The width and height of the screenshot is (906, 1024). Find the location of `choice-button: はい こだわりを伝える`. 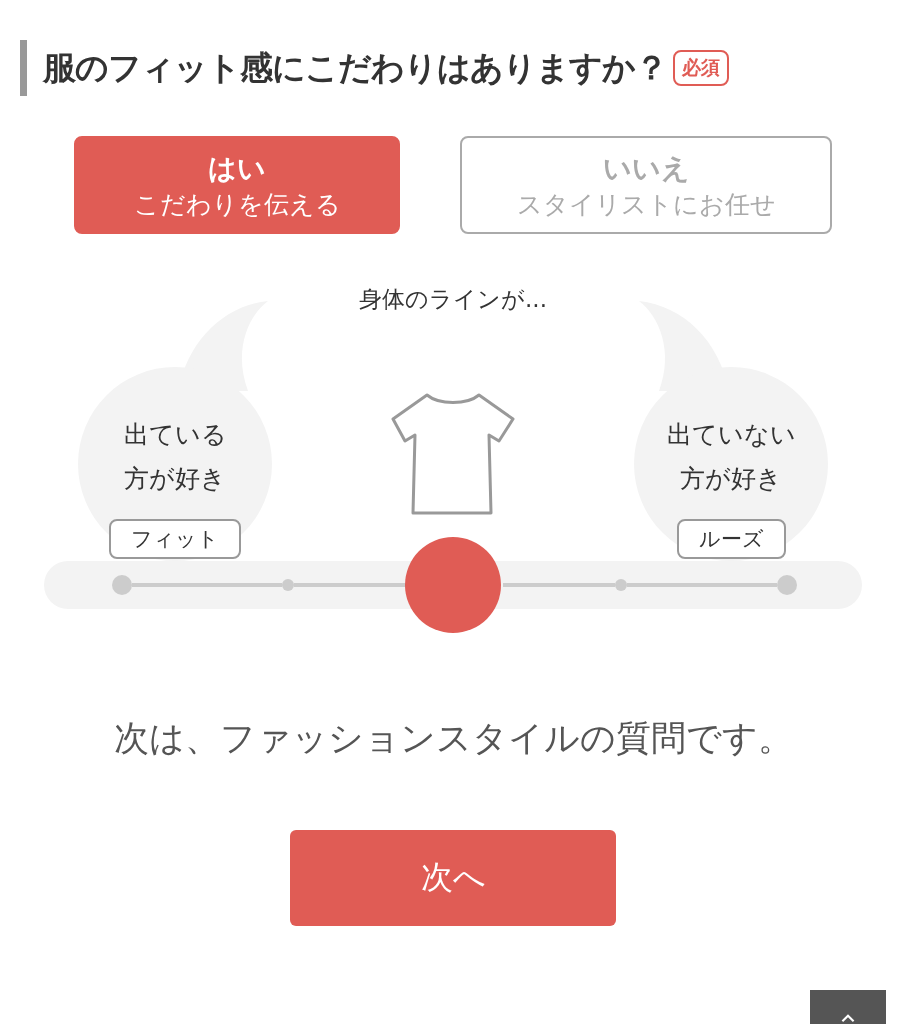

choice-button: はい こだわりを伝える is located at coordinates (237, 185).